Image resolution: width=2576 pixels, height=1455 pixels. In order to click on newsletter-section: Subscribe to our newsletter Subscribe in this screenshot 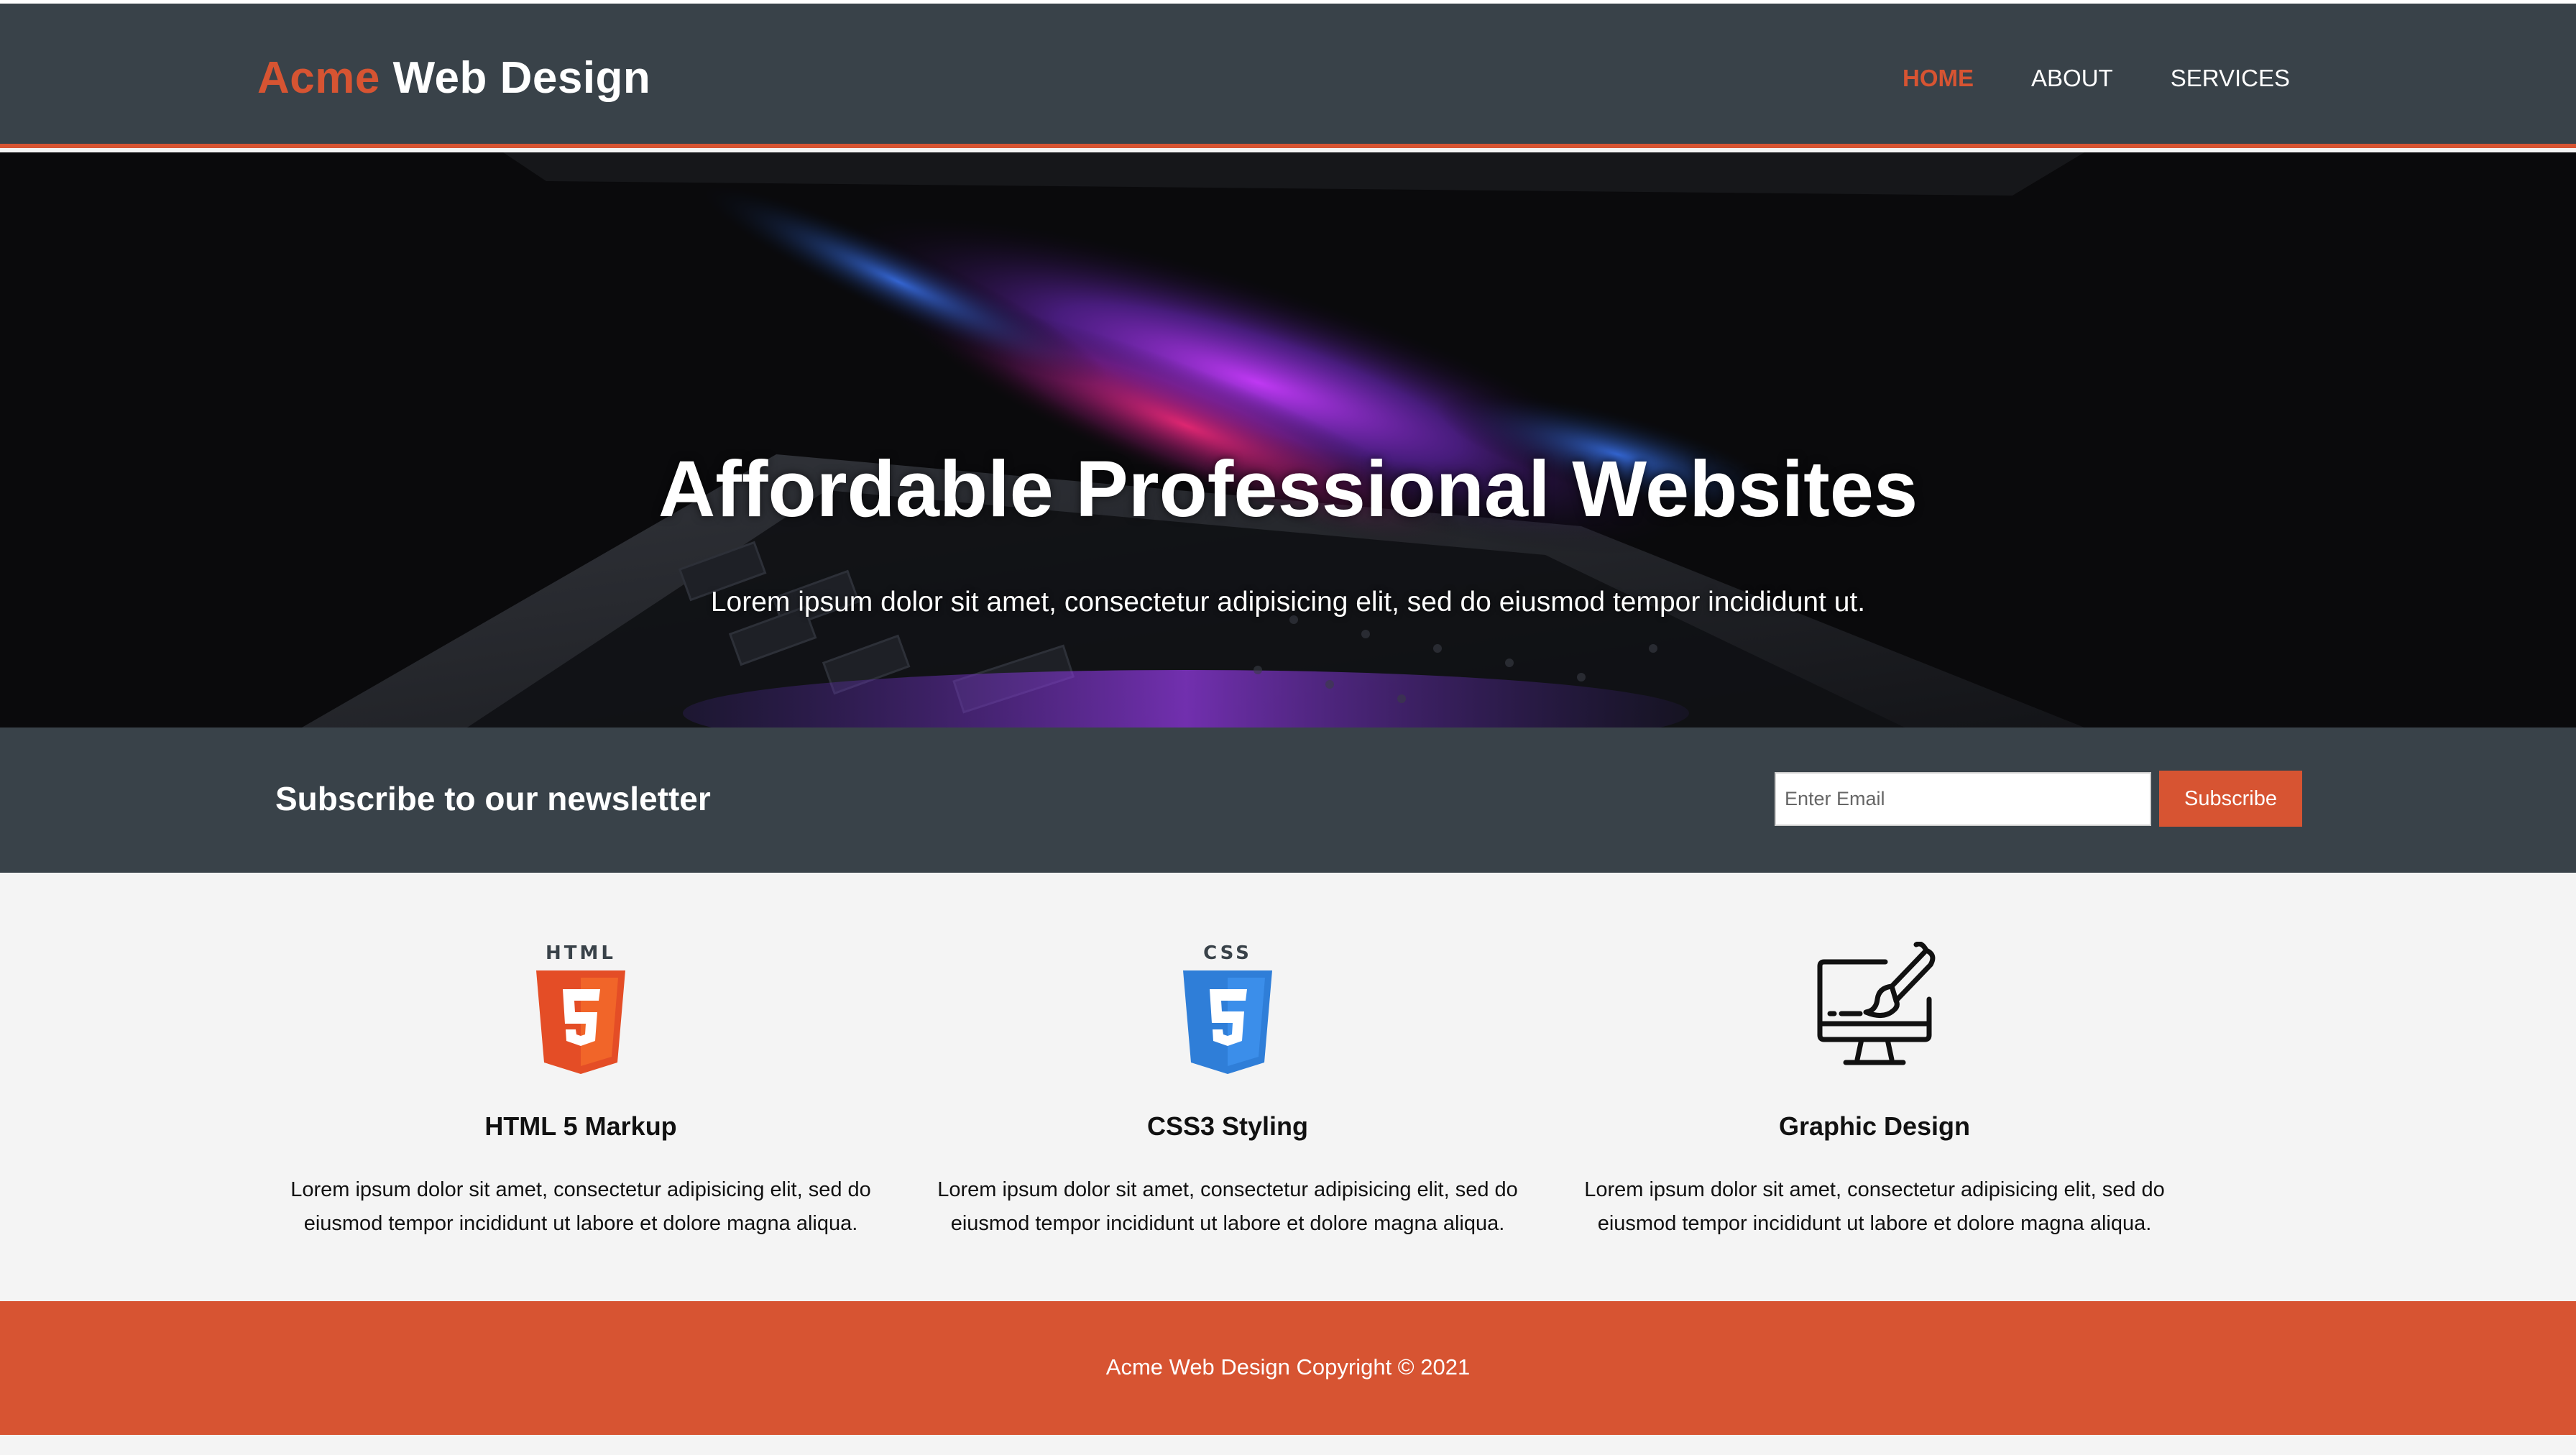, I will do `click(1288, 800)`.